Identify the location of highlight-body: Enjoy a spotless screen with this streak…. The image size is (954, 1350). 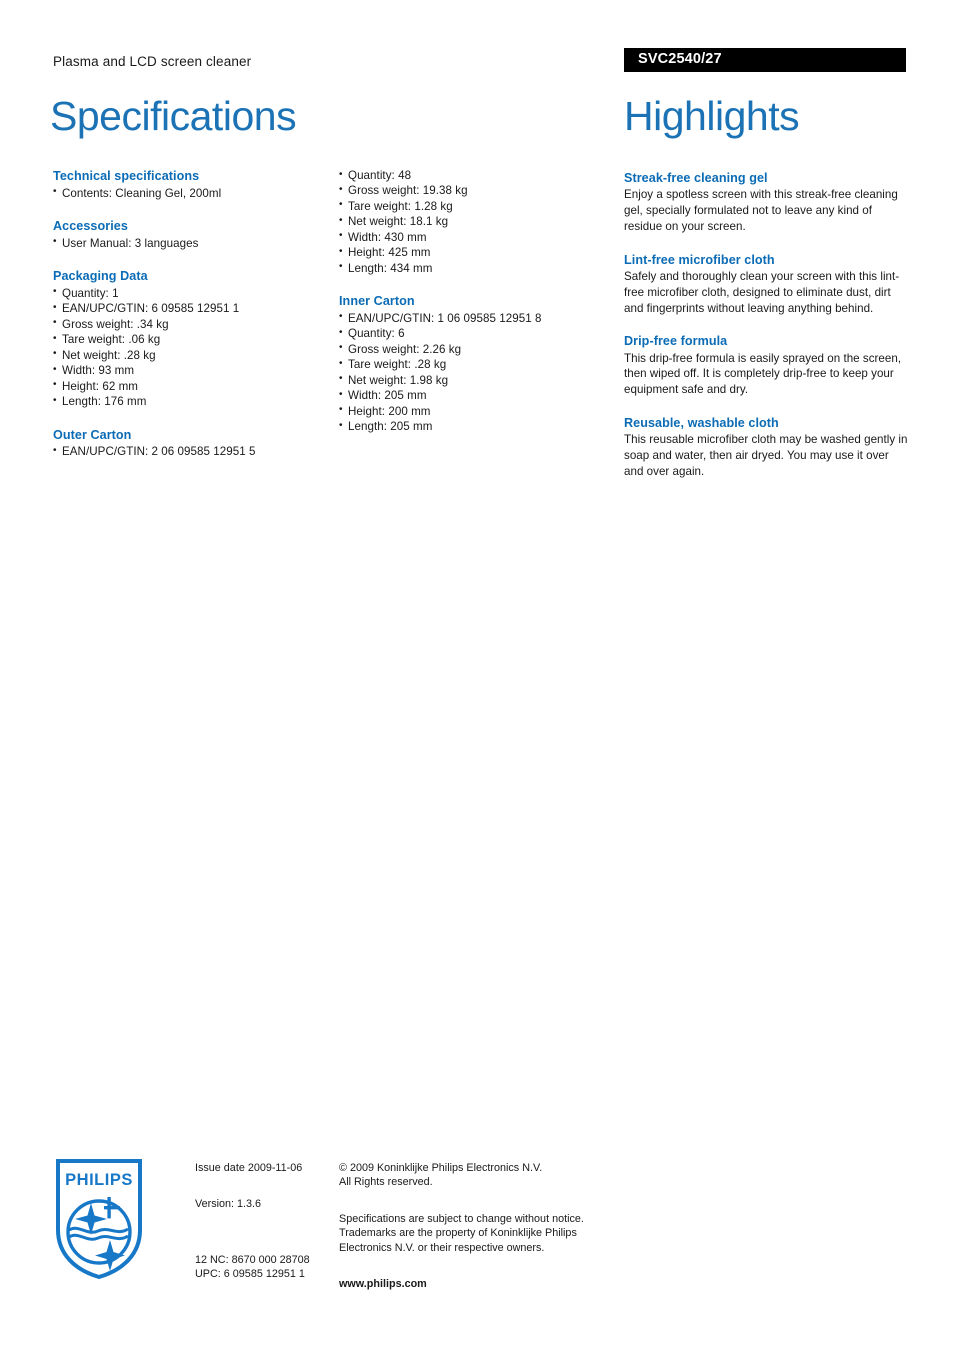
(761, 210).